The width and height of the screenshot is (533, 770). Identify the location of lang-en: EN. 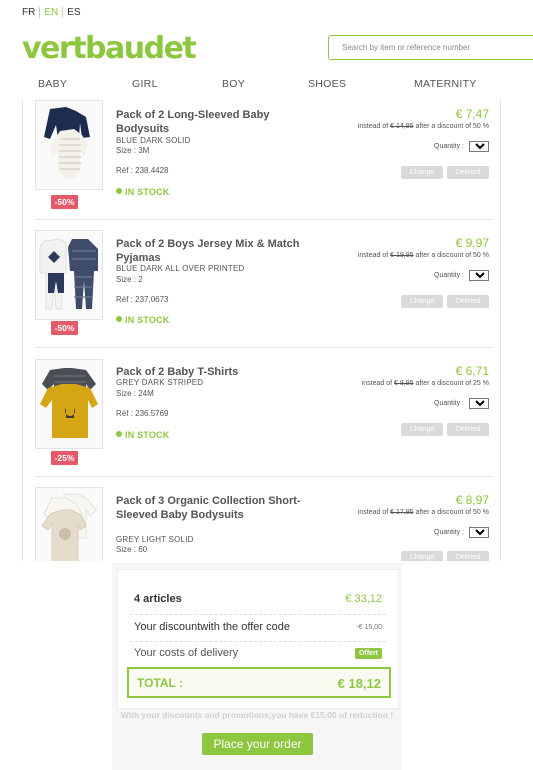
(50, 12).